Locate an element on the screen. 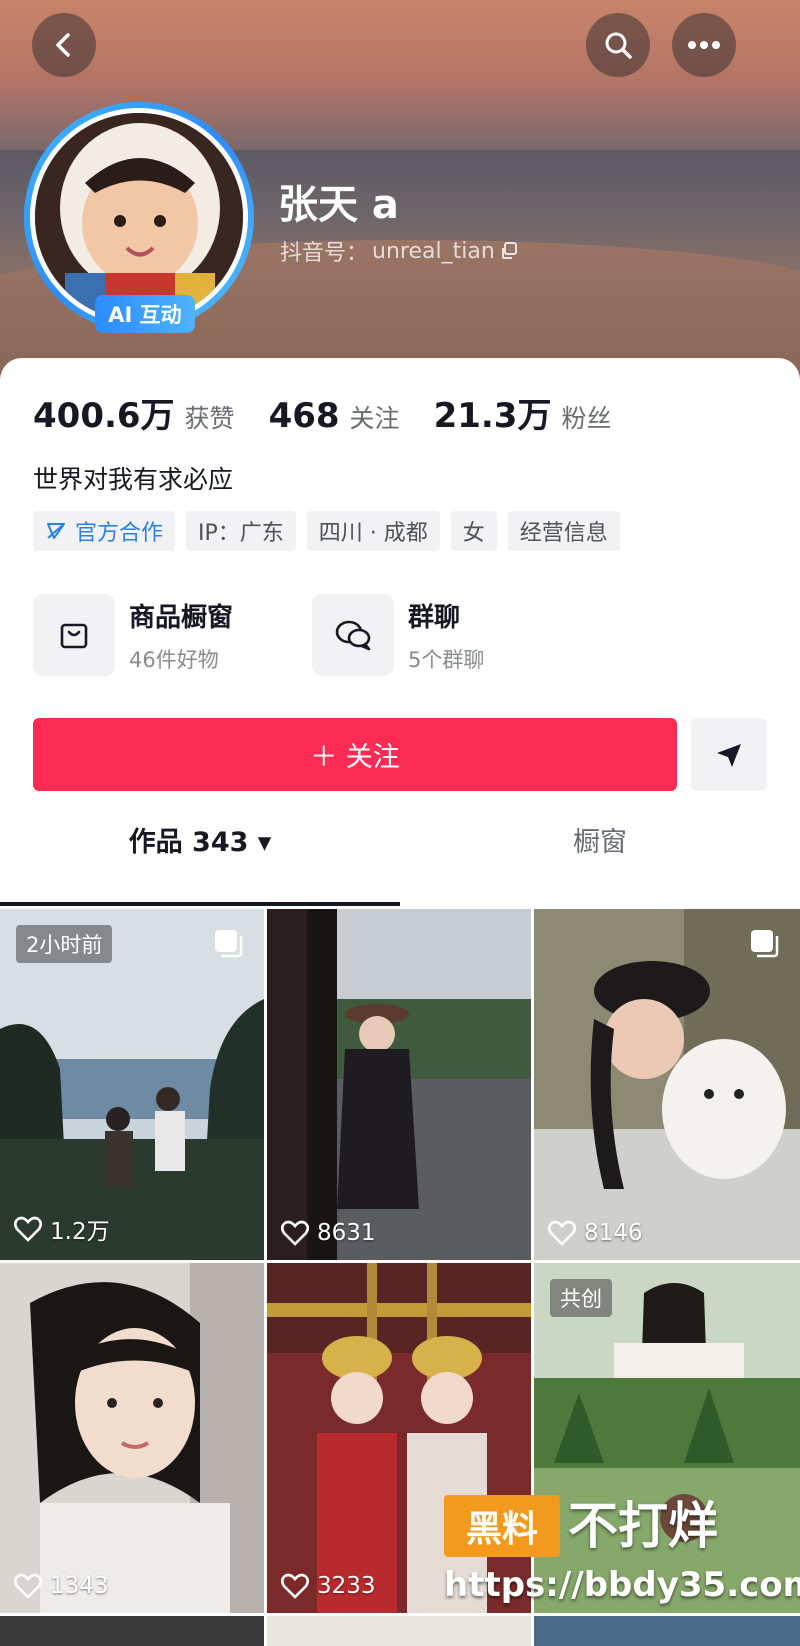 The width and height of the screenshot is (800, 1646). stat-followers-label: 粉丝 is located at coordinates (586, 418).